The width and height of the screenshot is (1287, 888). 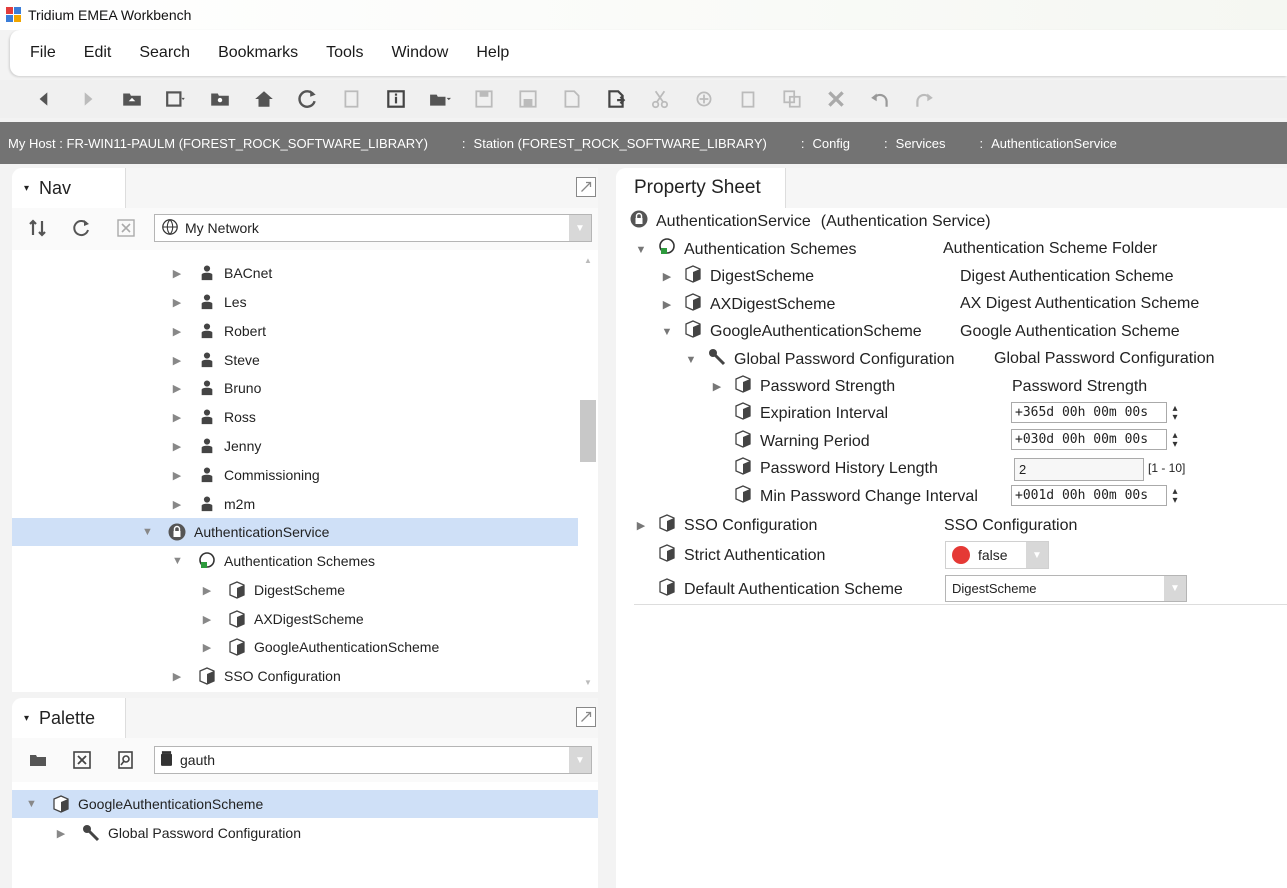 What do you see at coordinates (588, 260) in the screenshot?
I see `scroll-up-icon: ▲` at bounding box center [588, 260].